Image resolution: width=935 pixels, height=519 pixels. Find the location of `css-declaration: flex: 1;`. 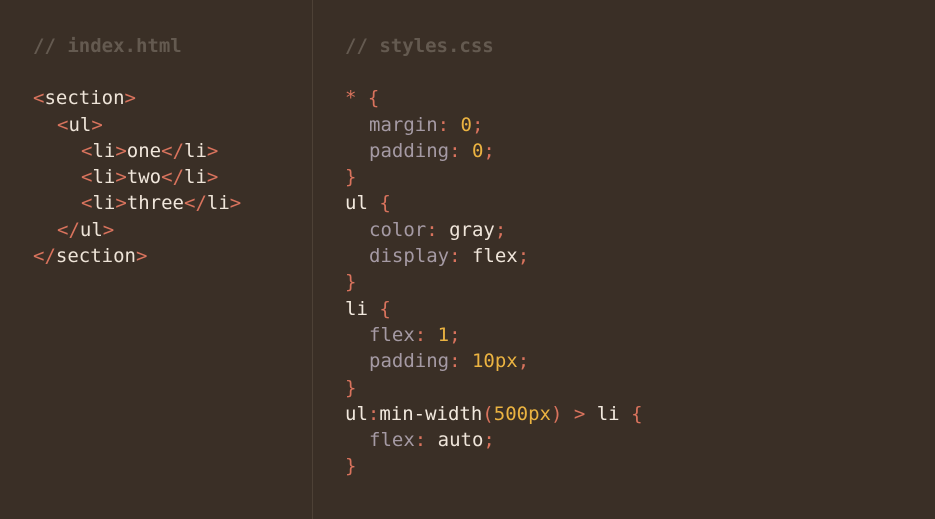

css-declaration: flex: 1; is located at coordinates (640, 335).